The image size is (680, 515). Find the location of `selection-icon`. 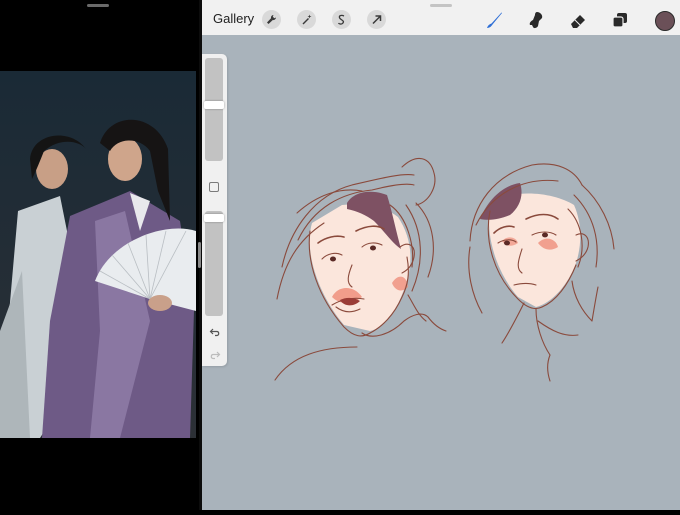

selection-icon is located at coordinates (341, 19).